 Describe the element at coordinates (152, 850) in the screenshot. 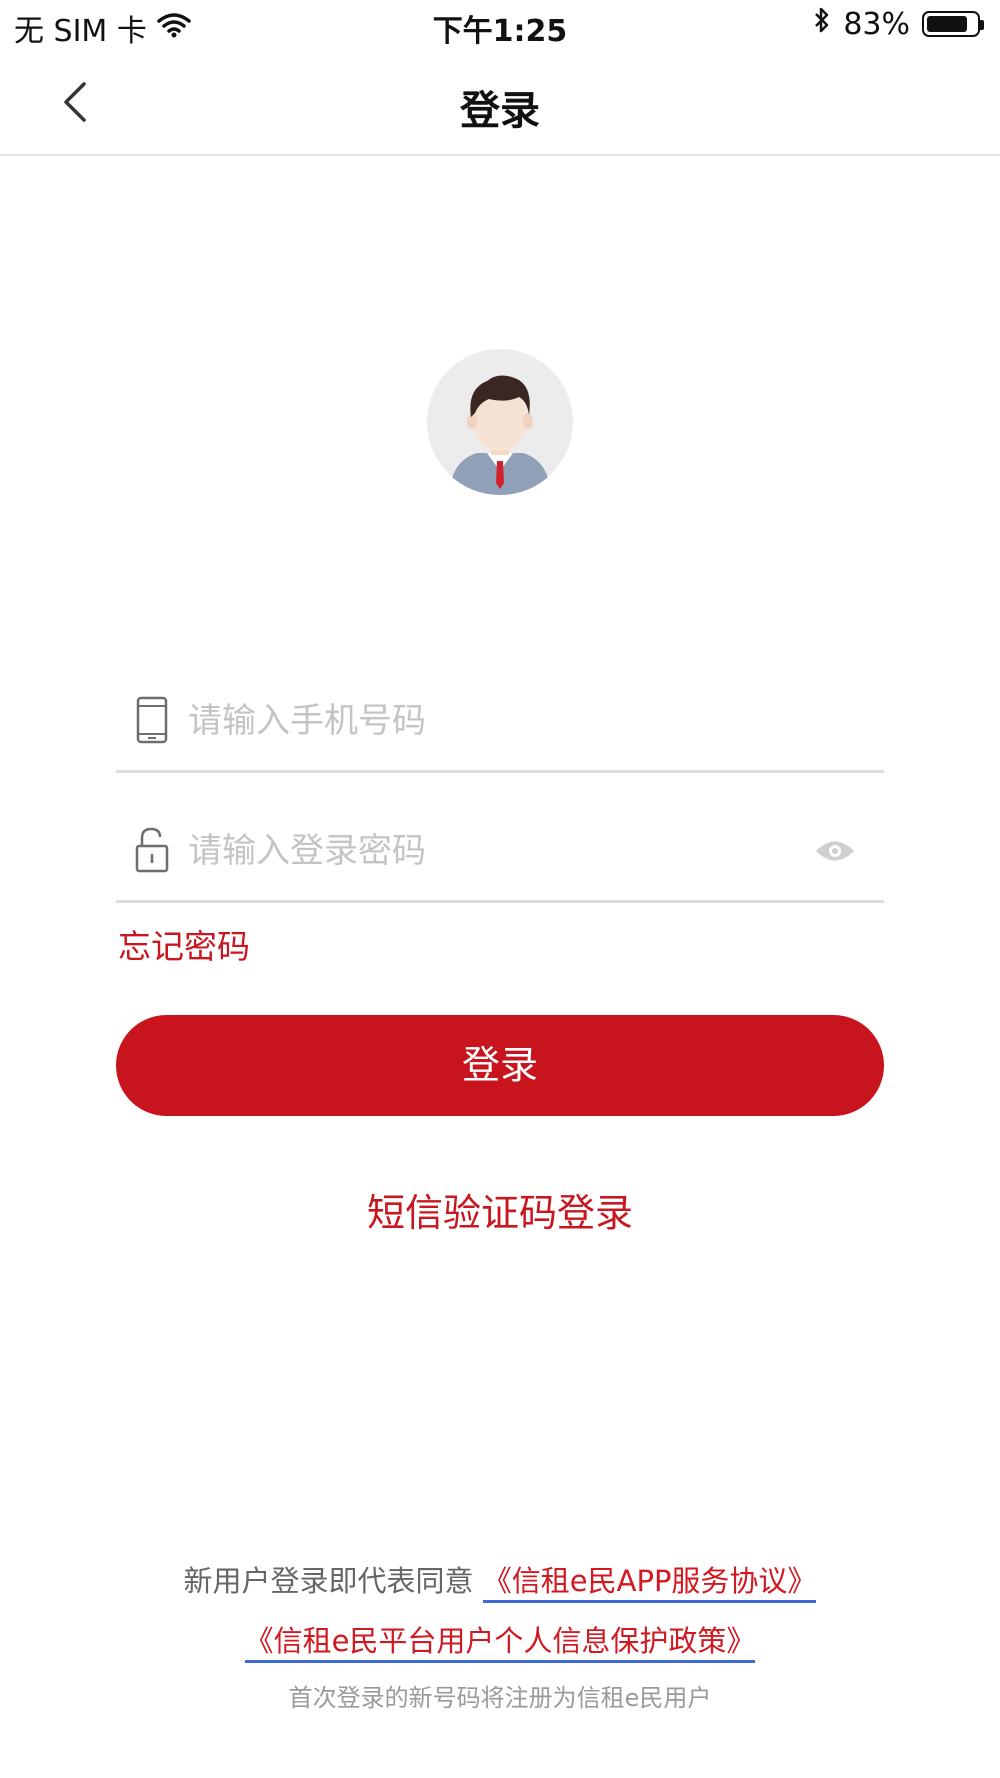

I see `unlock-icon` at that location.